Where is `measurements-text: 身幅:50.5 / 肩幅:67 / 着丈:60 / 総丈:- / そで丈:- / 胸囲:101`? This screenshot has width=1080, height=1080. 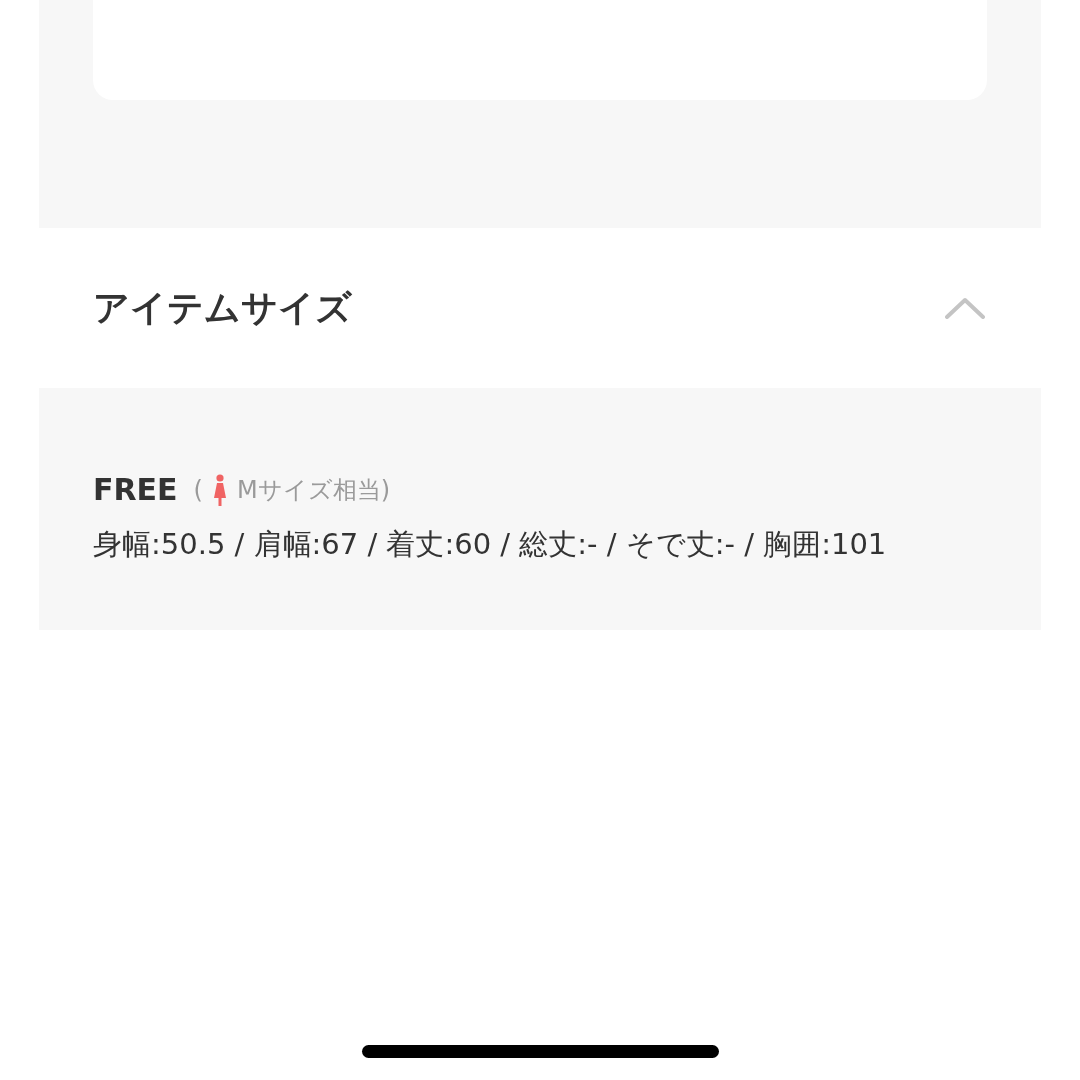 measurements-text: 身幅:50.5 / 肩幅:67 / 着丈:60 / 総丈:- / そで丈:- / 胸囲:101 is located at coordinates (490, 544).